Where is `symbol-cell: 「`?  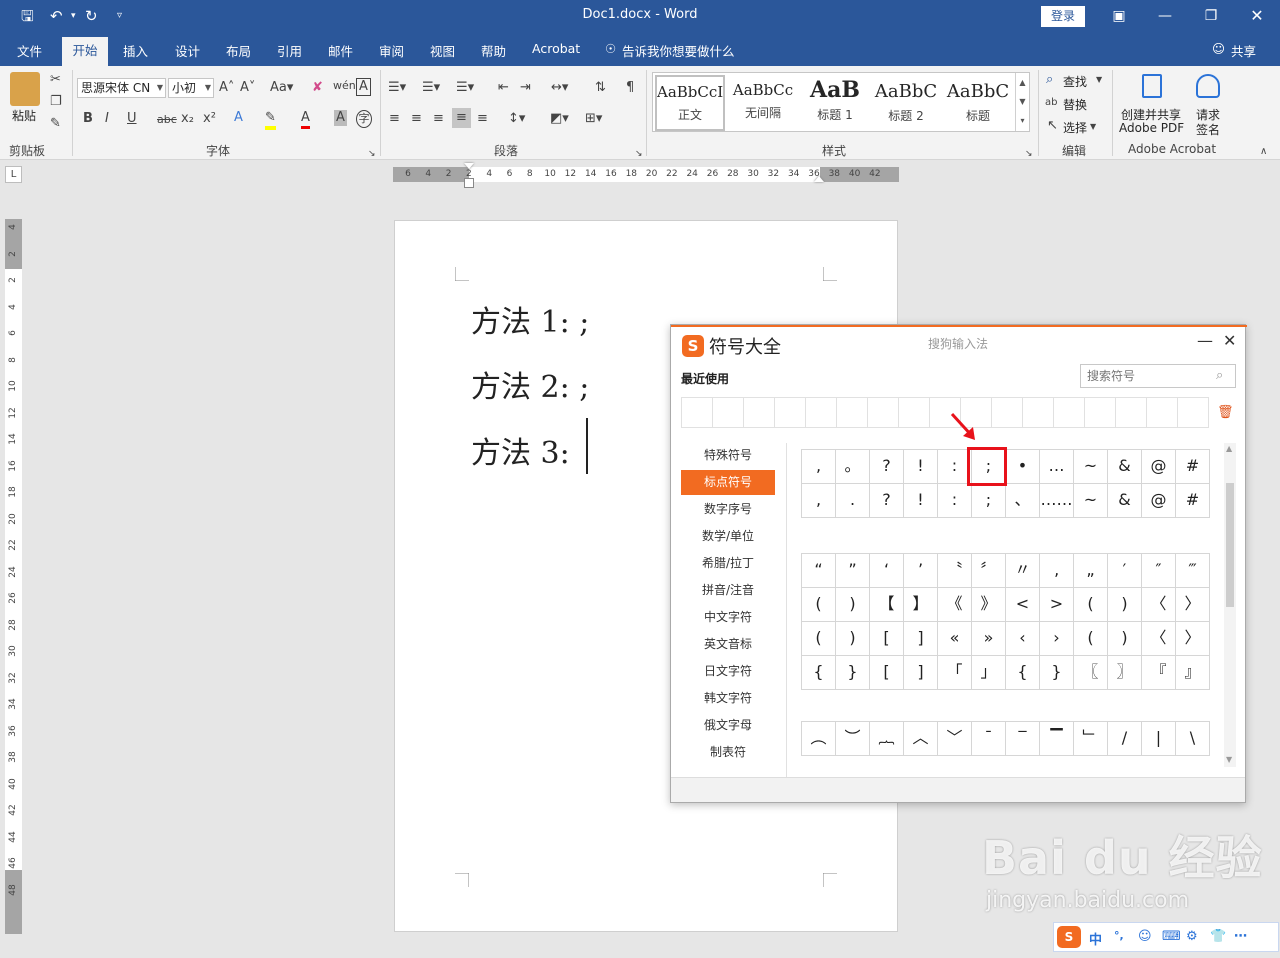
symbol-cell: 「 is located at coordinates (955, 673).